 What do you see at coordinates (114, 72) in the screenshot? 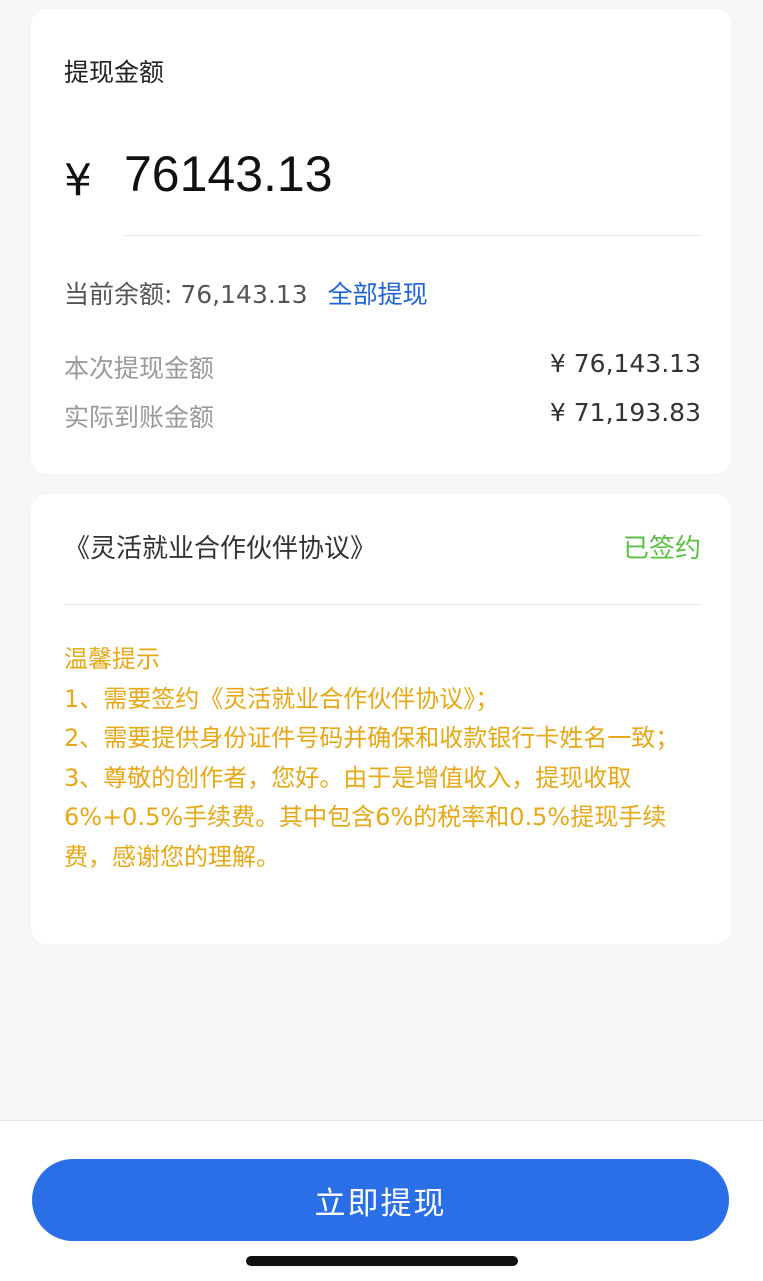
I see `withdraw-amount-title: 提现金额` at bounding box center [114, 72].